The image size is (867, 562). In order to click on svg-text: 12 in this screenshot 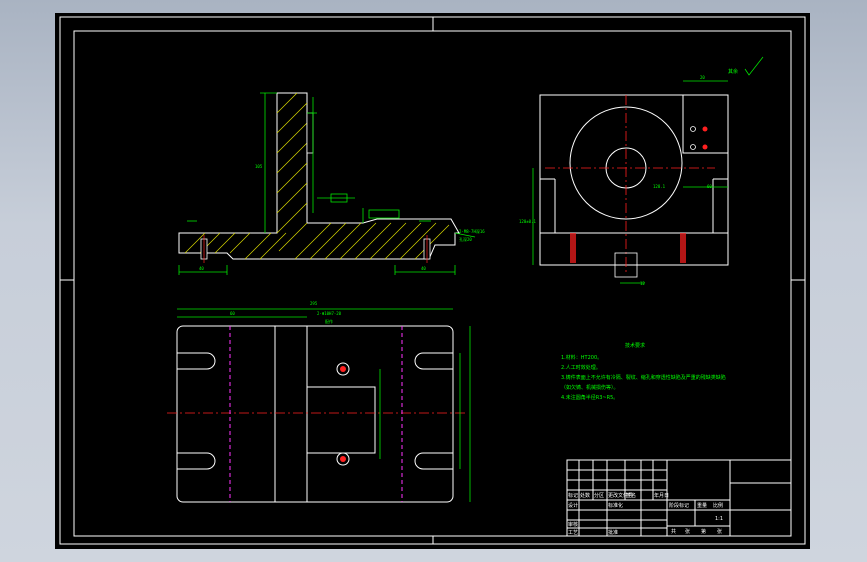, I will do `click(642, 283)`.